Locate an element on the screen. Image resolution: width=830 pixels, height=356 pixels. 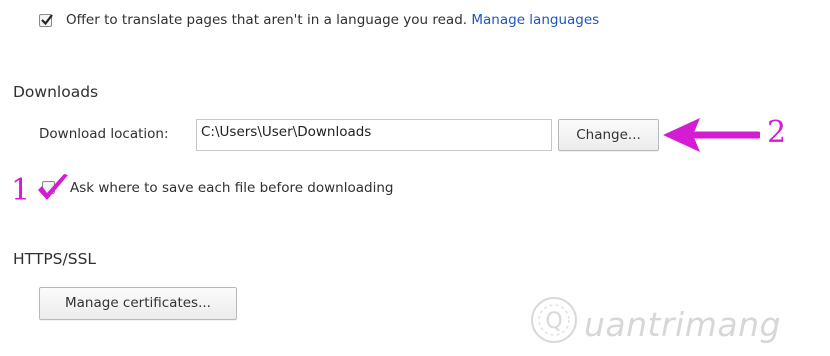
download-location-label: Download location: is located at coordinates (104, 134).